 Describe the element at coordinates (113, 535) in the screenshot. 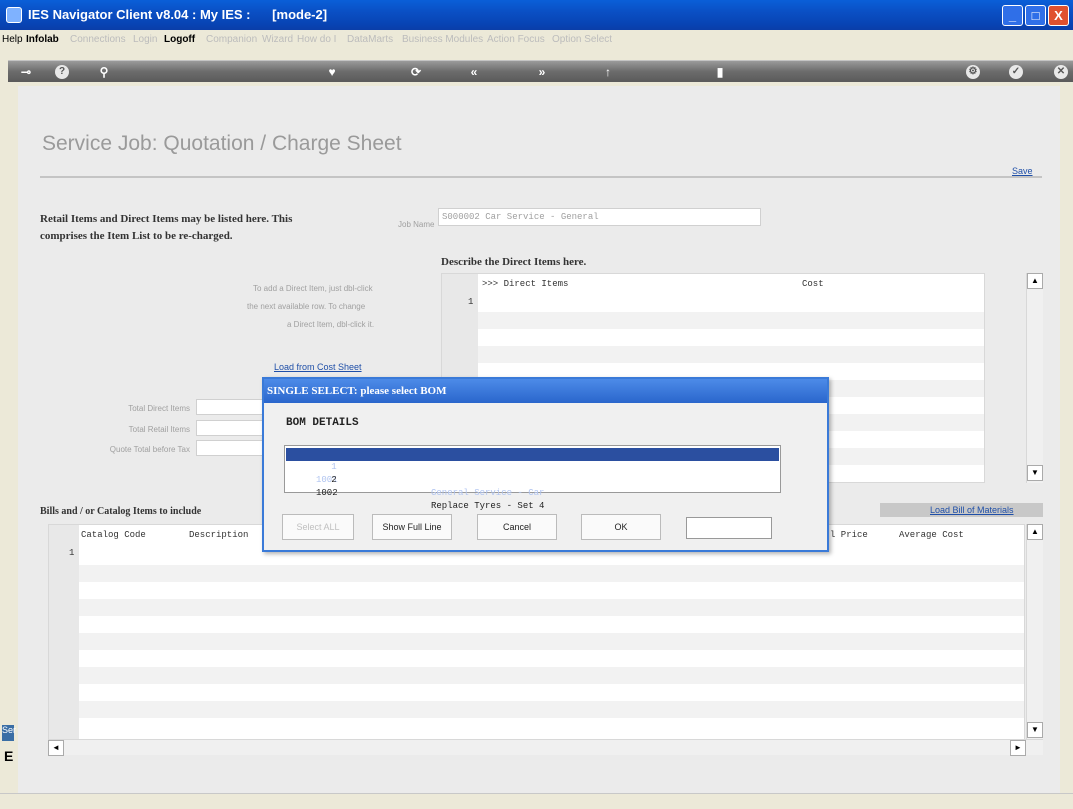

I see `col-header-catalog-code: Catalog Code` at that location.